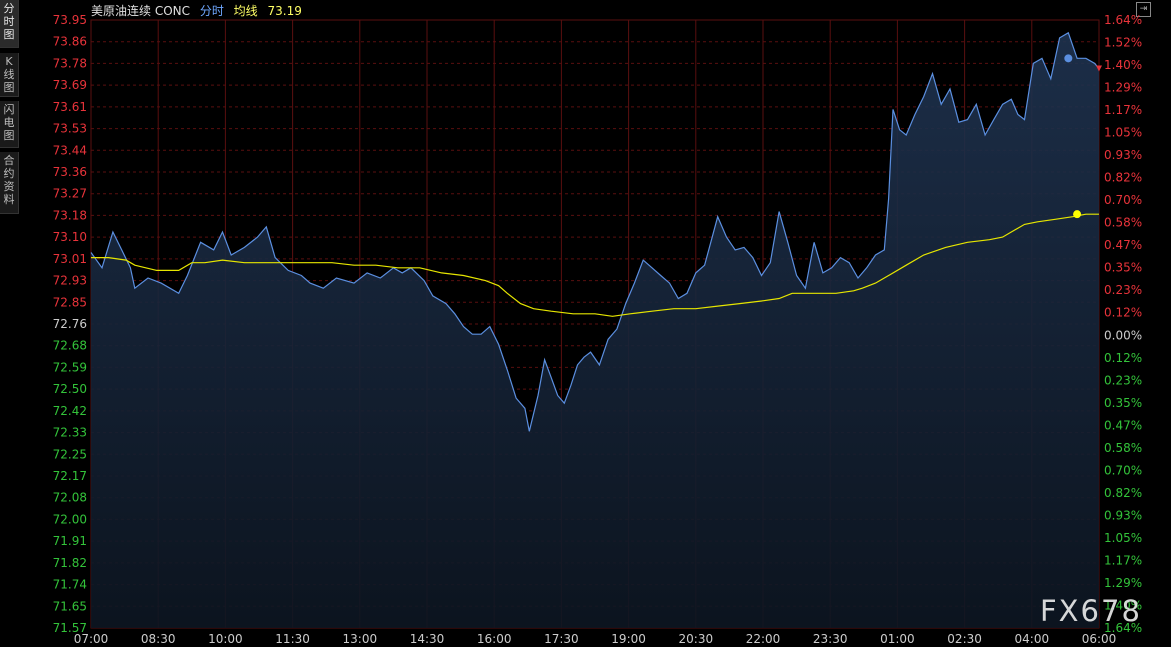 This screenshot has height=647, width=1171. I want to click on y-tick-label-left: 72.68, so click(70, 346).